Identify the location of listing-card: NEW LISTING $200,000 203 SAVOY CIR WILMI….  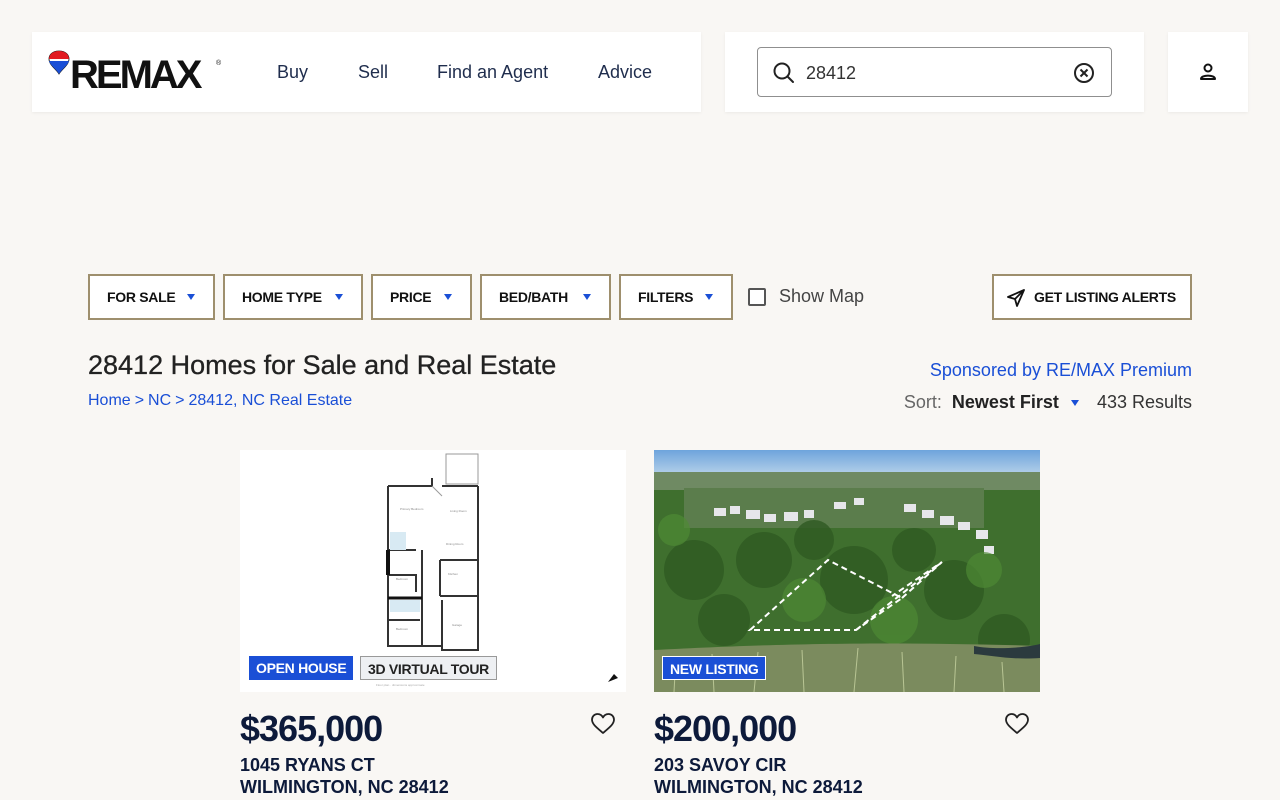
(847, 623).